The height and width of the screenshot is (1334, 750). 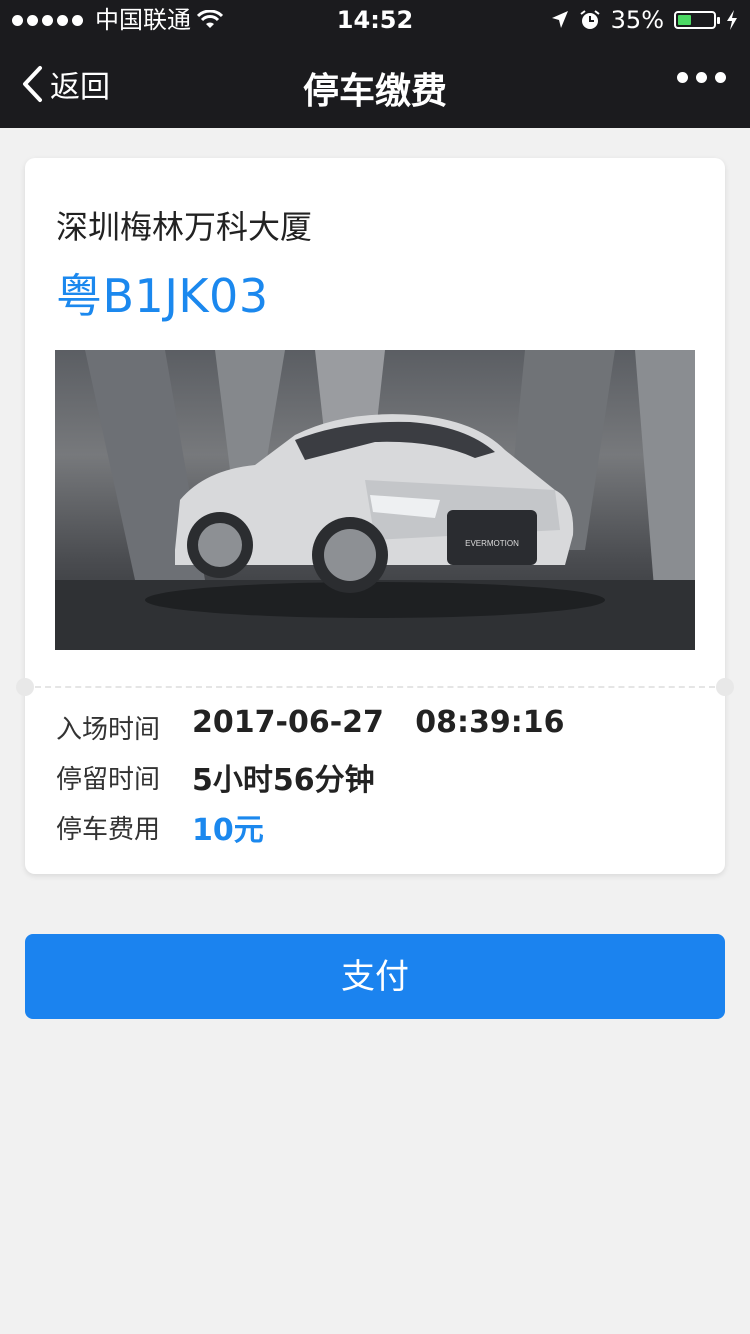 I want to click on ticket-notch-right, so click(x=725, y=687).